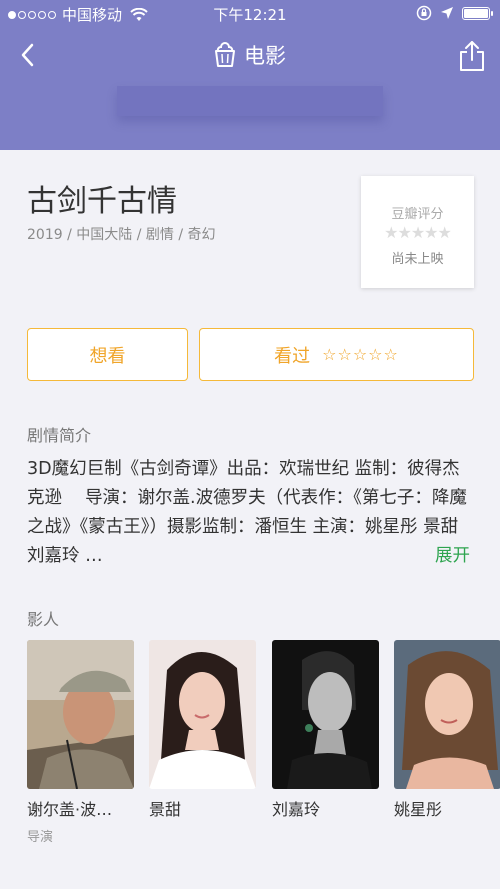 The height and width of the screenshot is (889, 500). I want to click on cast-card: 刘嘉玲, so click(325, 733).